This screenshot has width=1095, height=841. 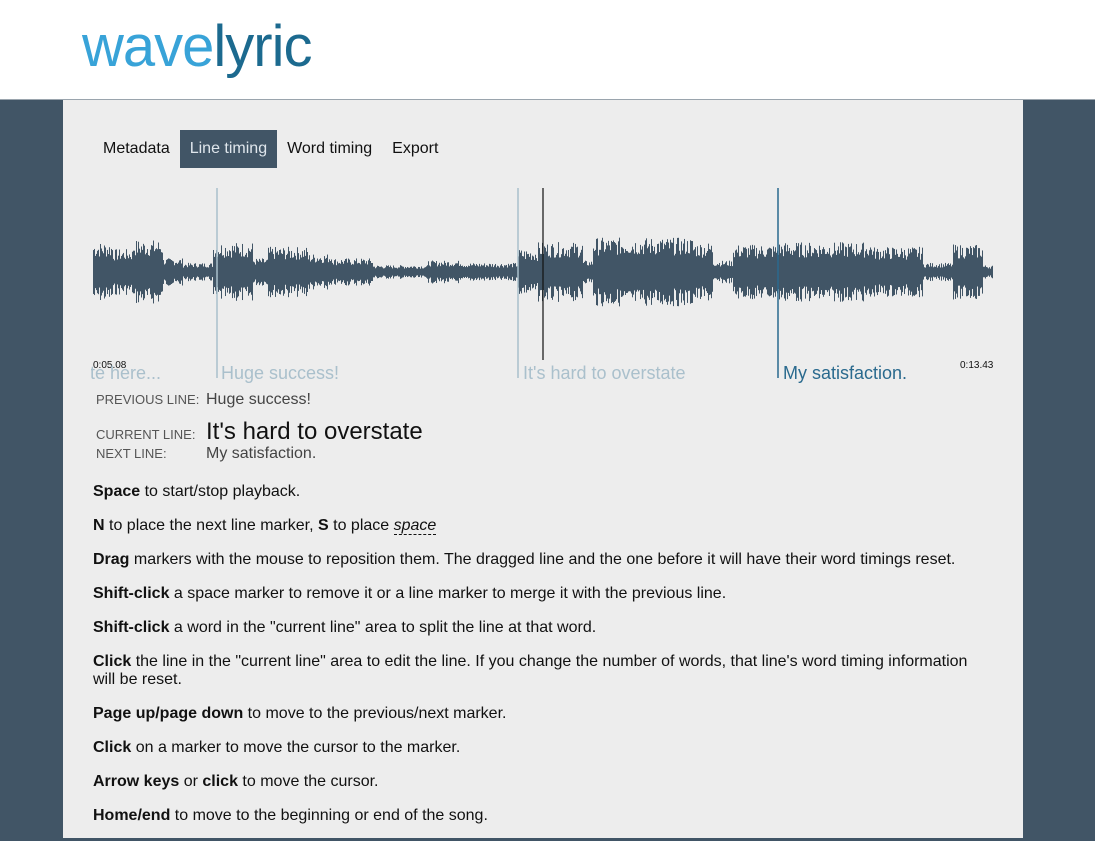 I want to click on help-space-key: Space, so click(x=117, y=491).